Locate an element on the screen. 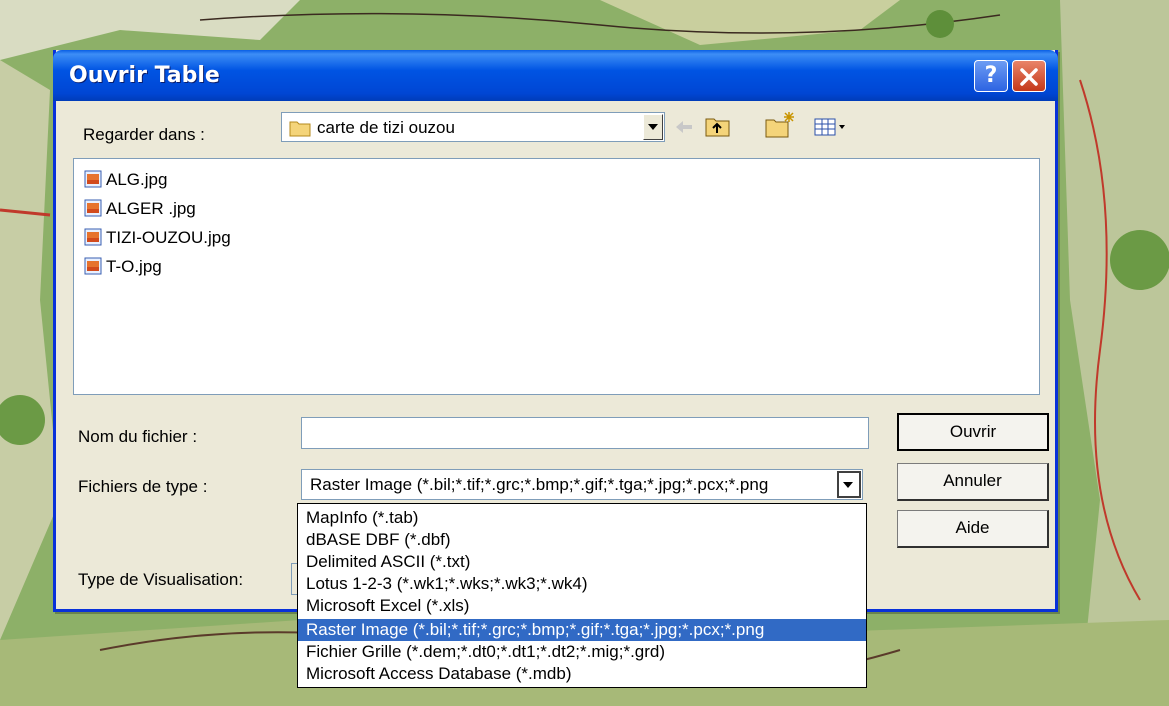 The width and height of the screenshot is (1169, 706). back-arrow-icon is located at coordinates (684, 127).